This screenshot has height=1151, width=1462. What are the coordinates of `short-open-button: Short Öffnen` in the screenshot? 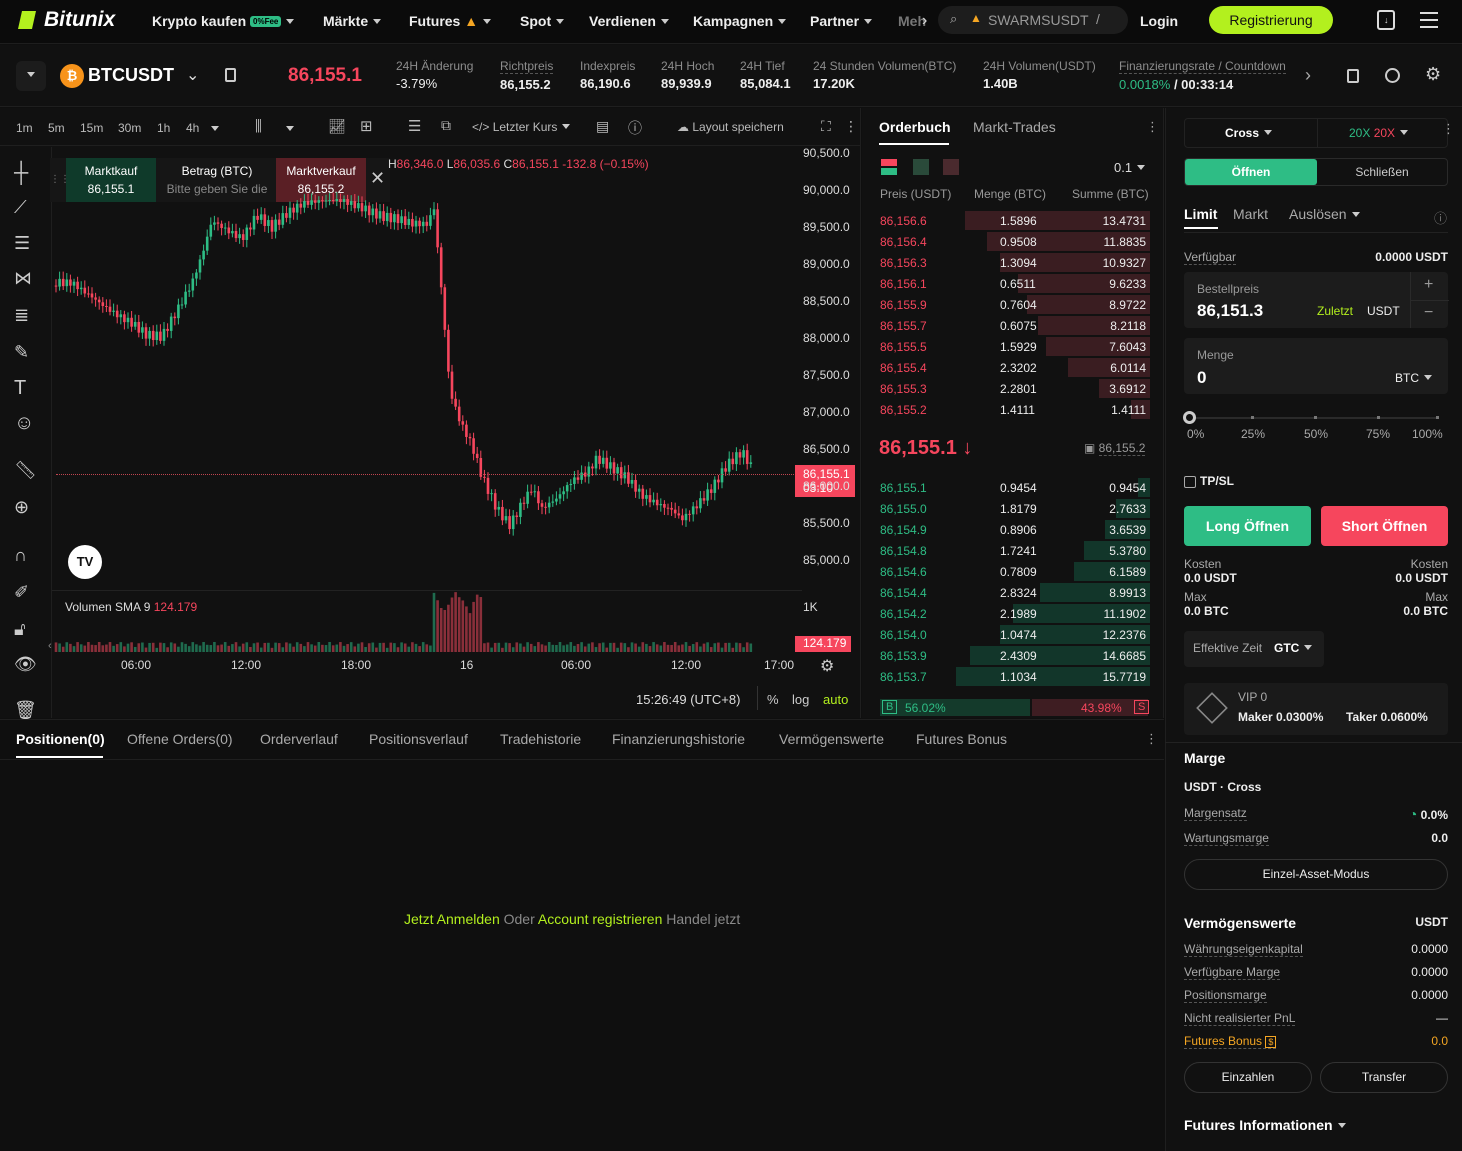 It's located at (1384, 526).